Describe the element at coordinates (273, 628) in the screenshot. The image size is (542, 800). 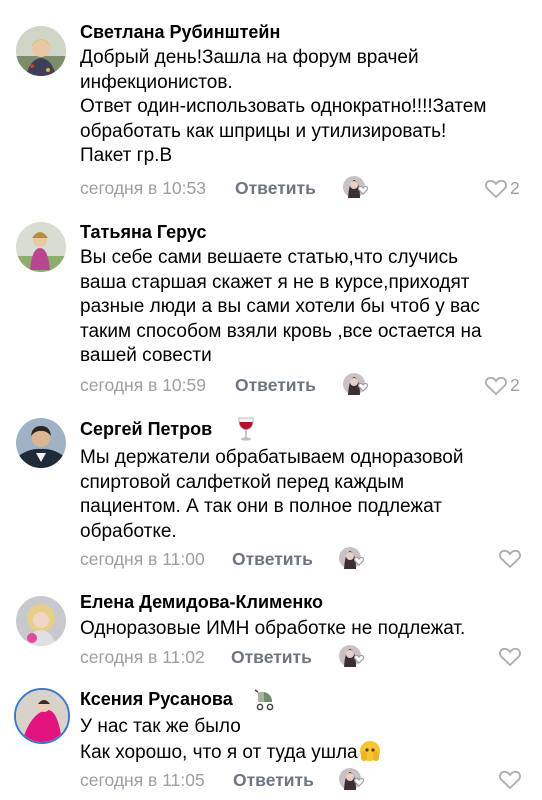
I see `comment-line: Одноразовые ИМН обработке не подлежат.` at that location.